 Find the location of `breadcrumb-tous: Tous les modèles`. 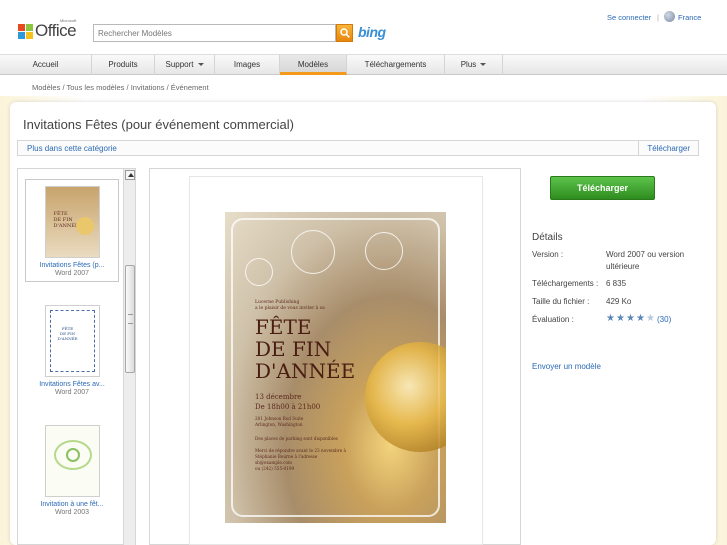

breadcrumb-tous: Tous les modèles is located at coordinates (95, 87).